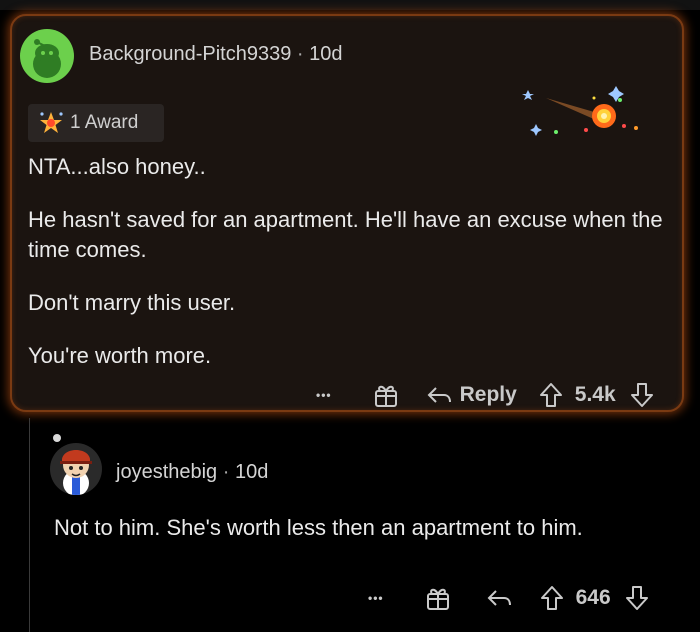  What do you see at coordinates (57, 438) in the screenshot?
I see `antenna-dot-icon` at bounding box center [57, 438].